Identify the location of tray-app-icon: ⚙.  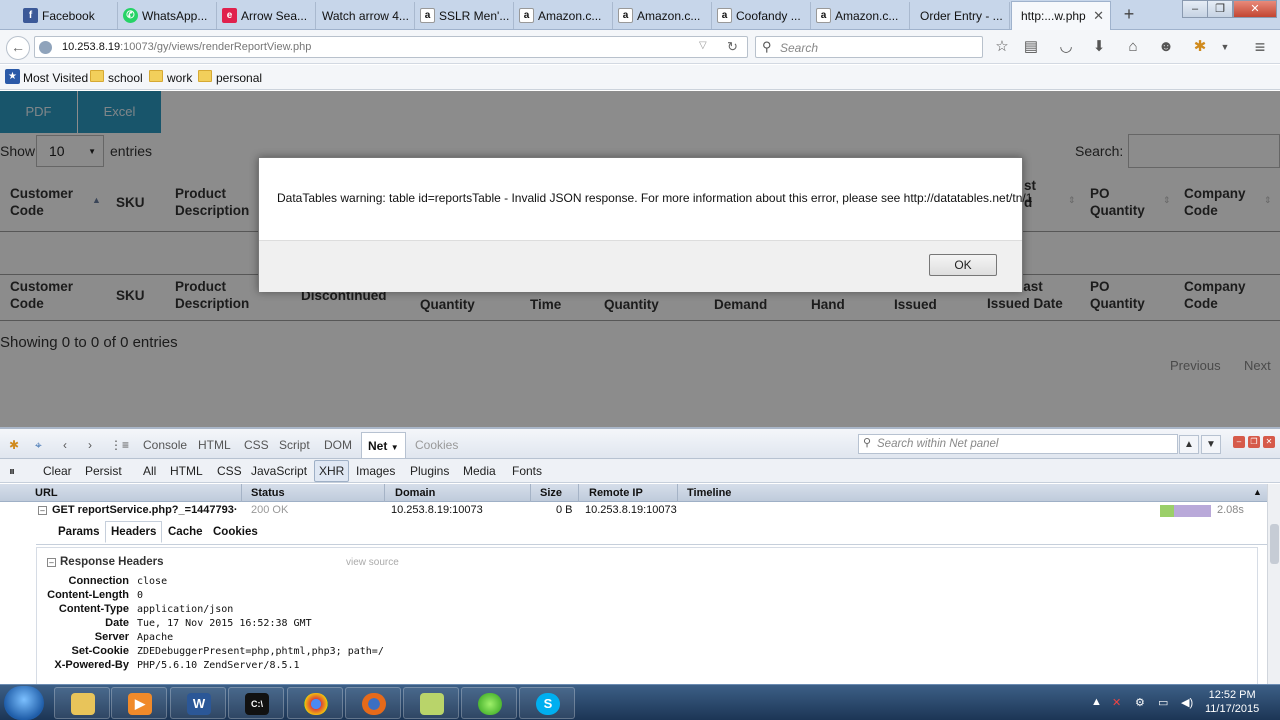
(1140, 702).